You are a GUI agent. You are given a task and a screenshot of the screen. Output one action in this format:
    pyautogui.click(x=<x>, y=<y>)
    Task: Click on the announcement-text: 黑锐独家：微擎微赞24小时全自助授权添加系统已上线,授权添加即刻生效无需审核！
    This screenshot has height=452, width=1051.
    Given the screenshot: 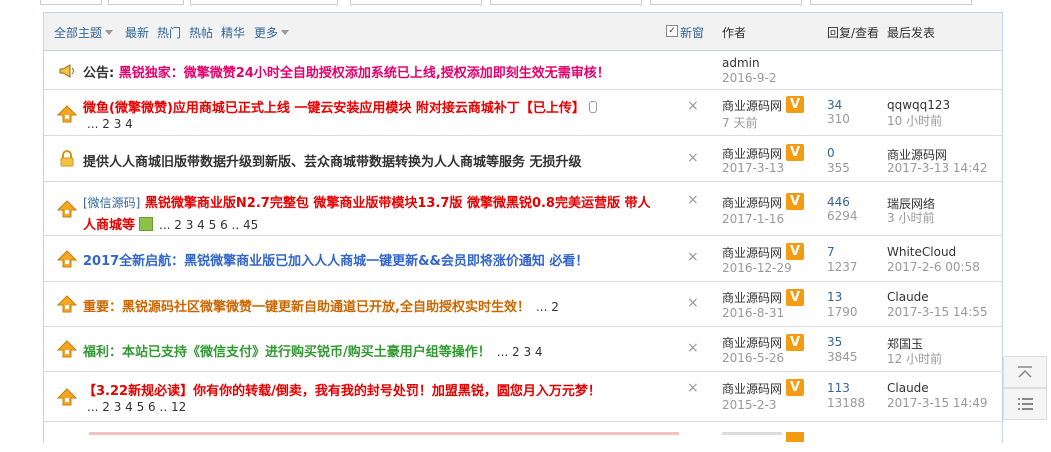 What is the action you would take?
    pyautogui.click(x=364, y=73)
    